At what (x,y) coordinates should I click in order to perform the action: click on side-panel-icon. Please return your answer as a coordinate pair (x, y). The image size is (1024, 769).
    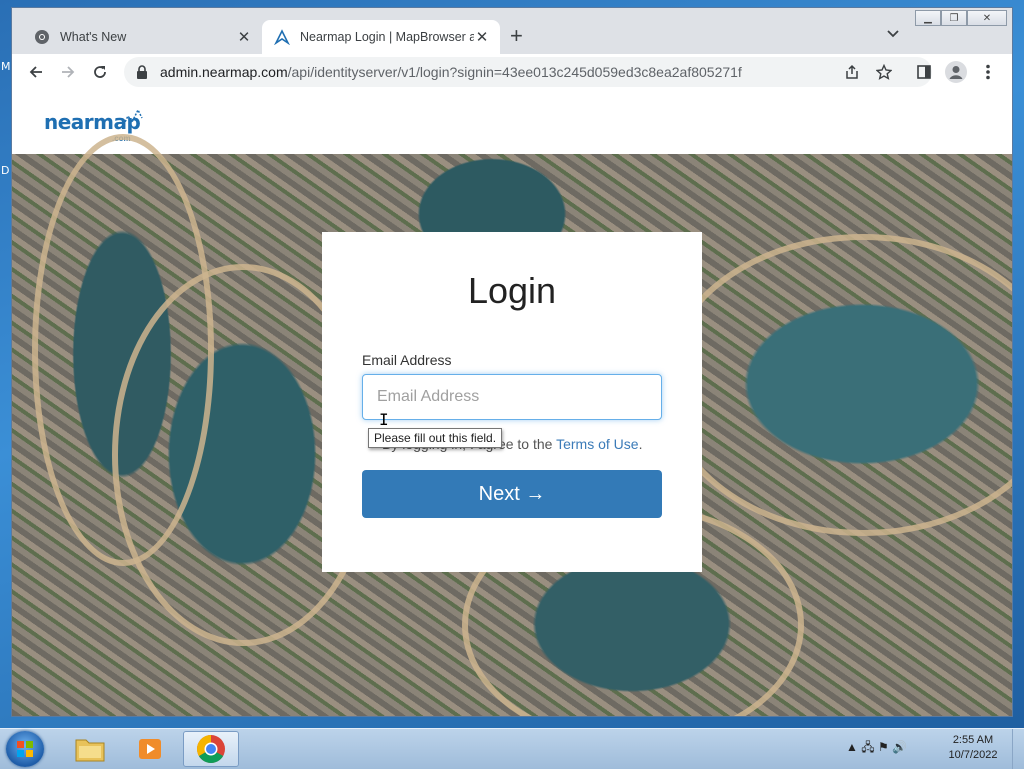
    Looking at the image, I should click on (924, 72).